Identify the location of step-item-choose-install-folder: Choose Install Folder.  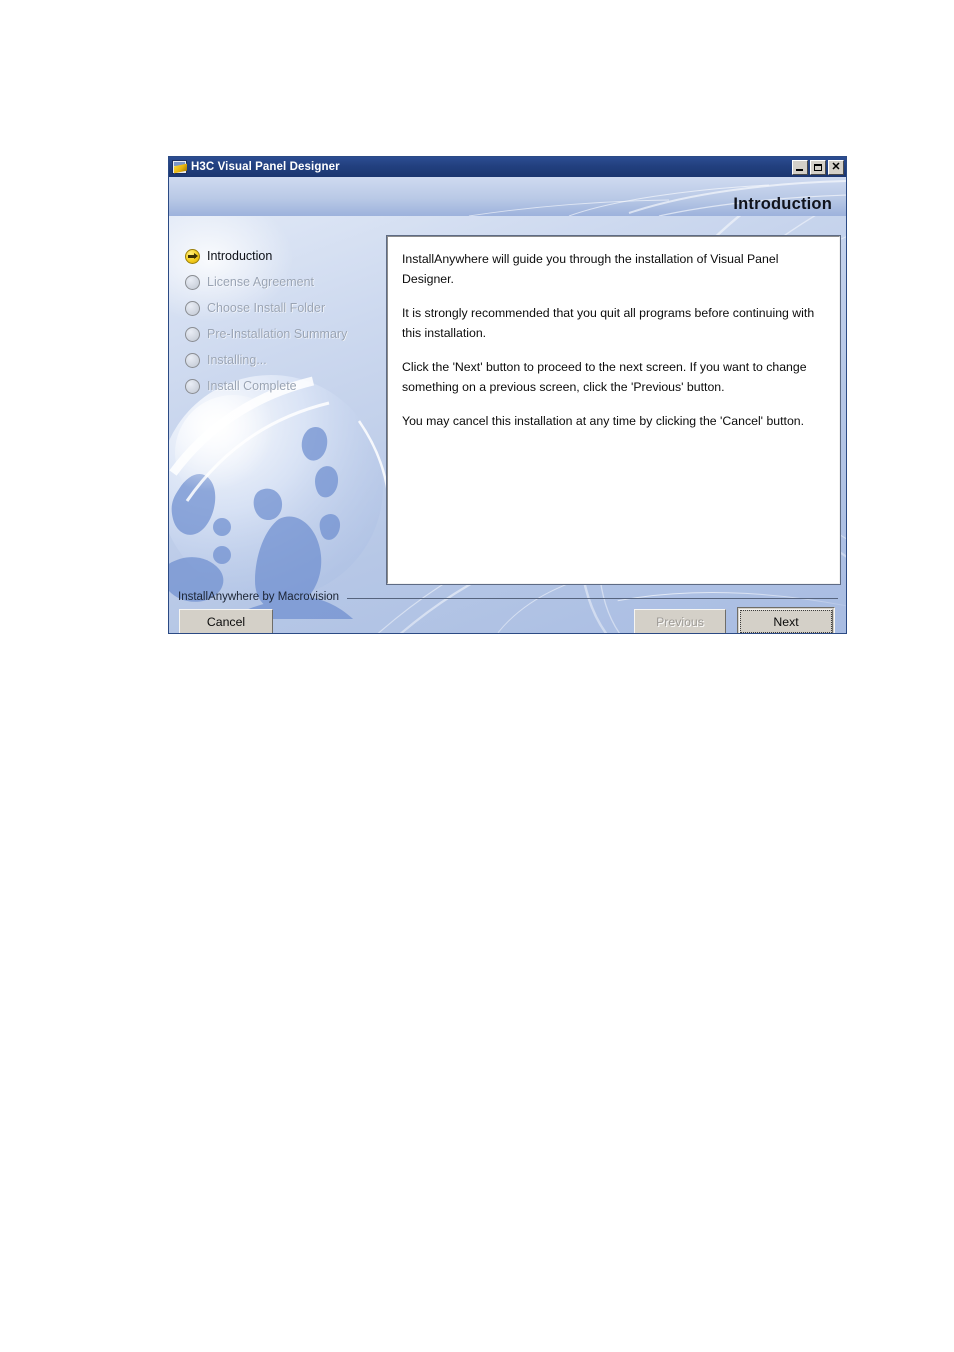
(287, 308).